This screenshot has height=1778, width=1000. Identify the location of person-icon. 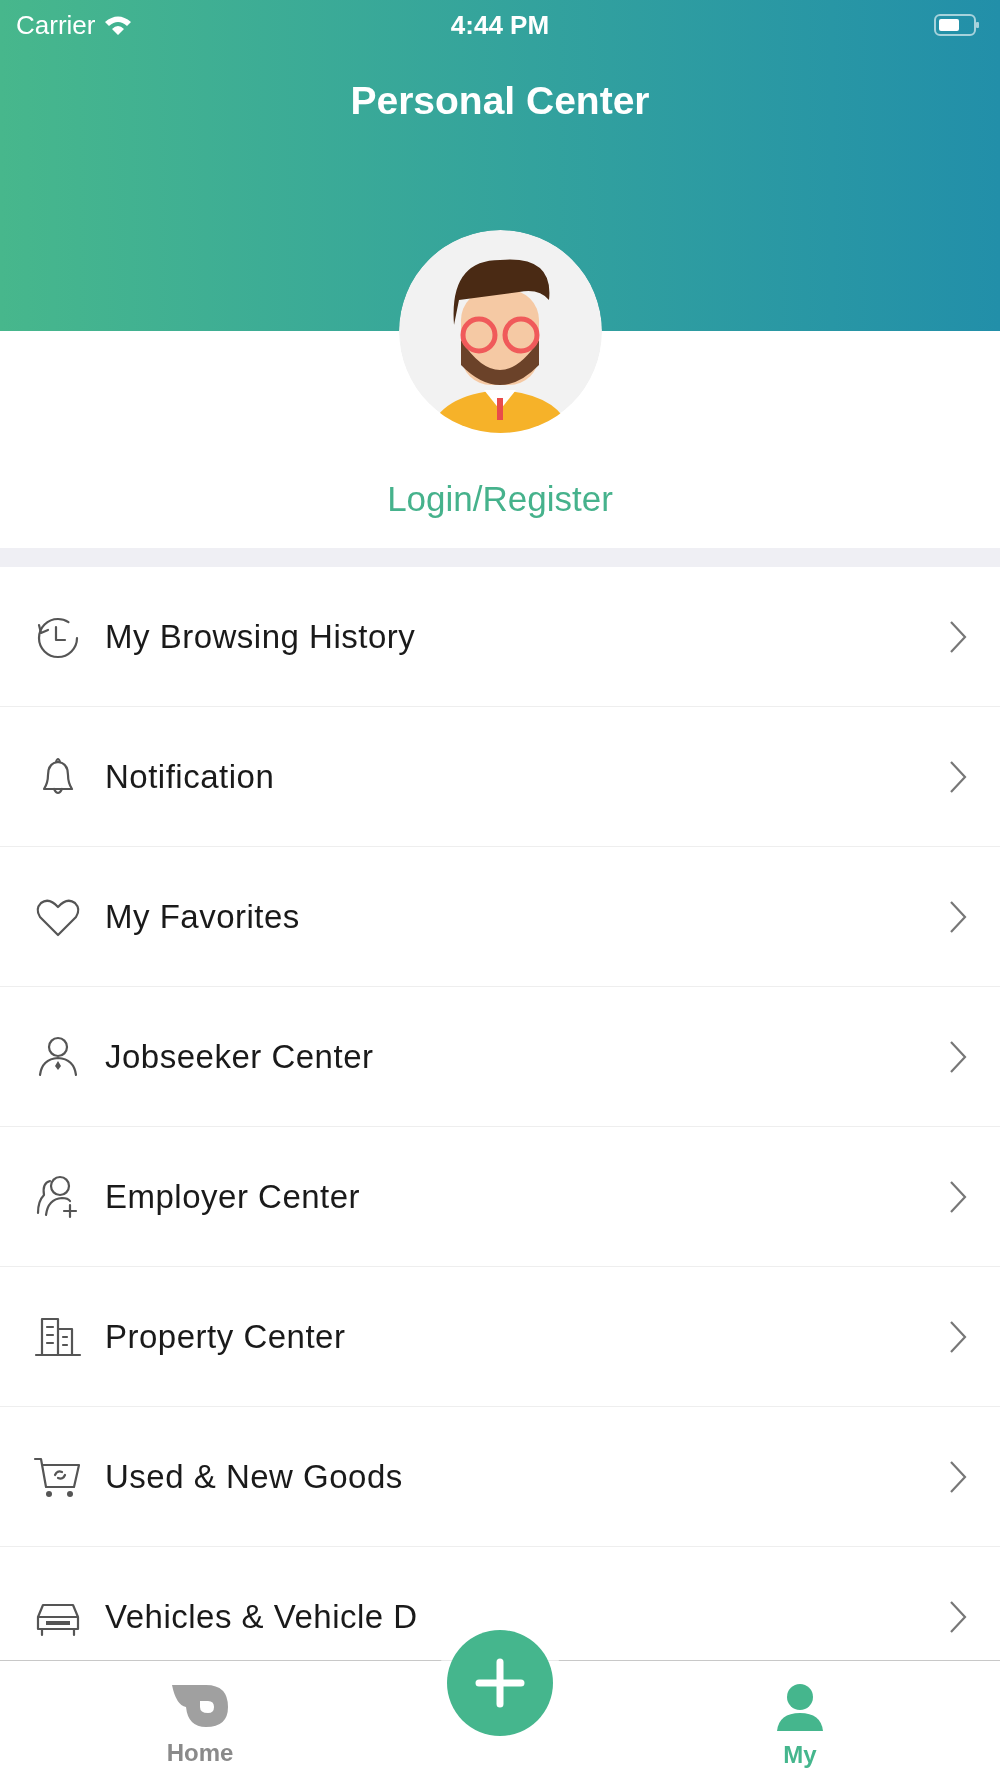
(800, 1707).